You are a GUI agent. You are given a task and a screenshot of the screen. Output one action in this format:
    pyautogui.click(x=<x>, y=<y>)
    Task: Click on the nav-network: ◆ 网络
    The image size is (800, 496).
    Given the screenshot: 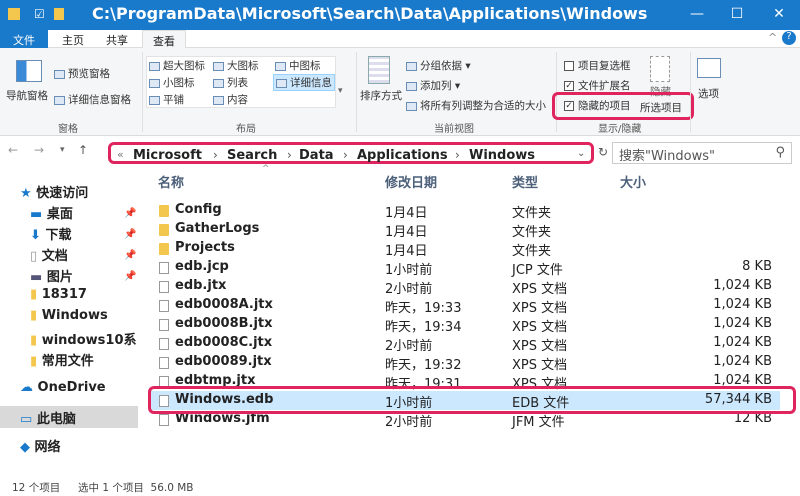 What is the action you would take?
    pyautogui.click(x=40, y=445)
    